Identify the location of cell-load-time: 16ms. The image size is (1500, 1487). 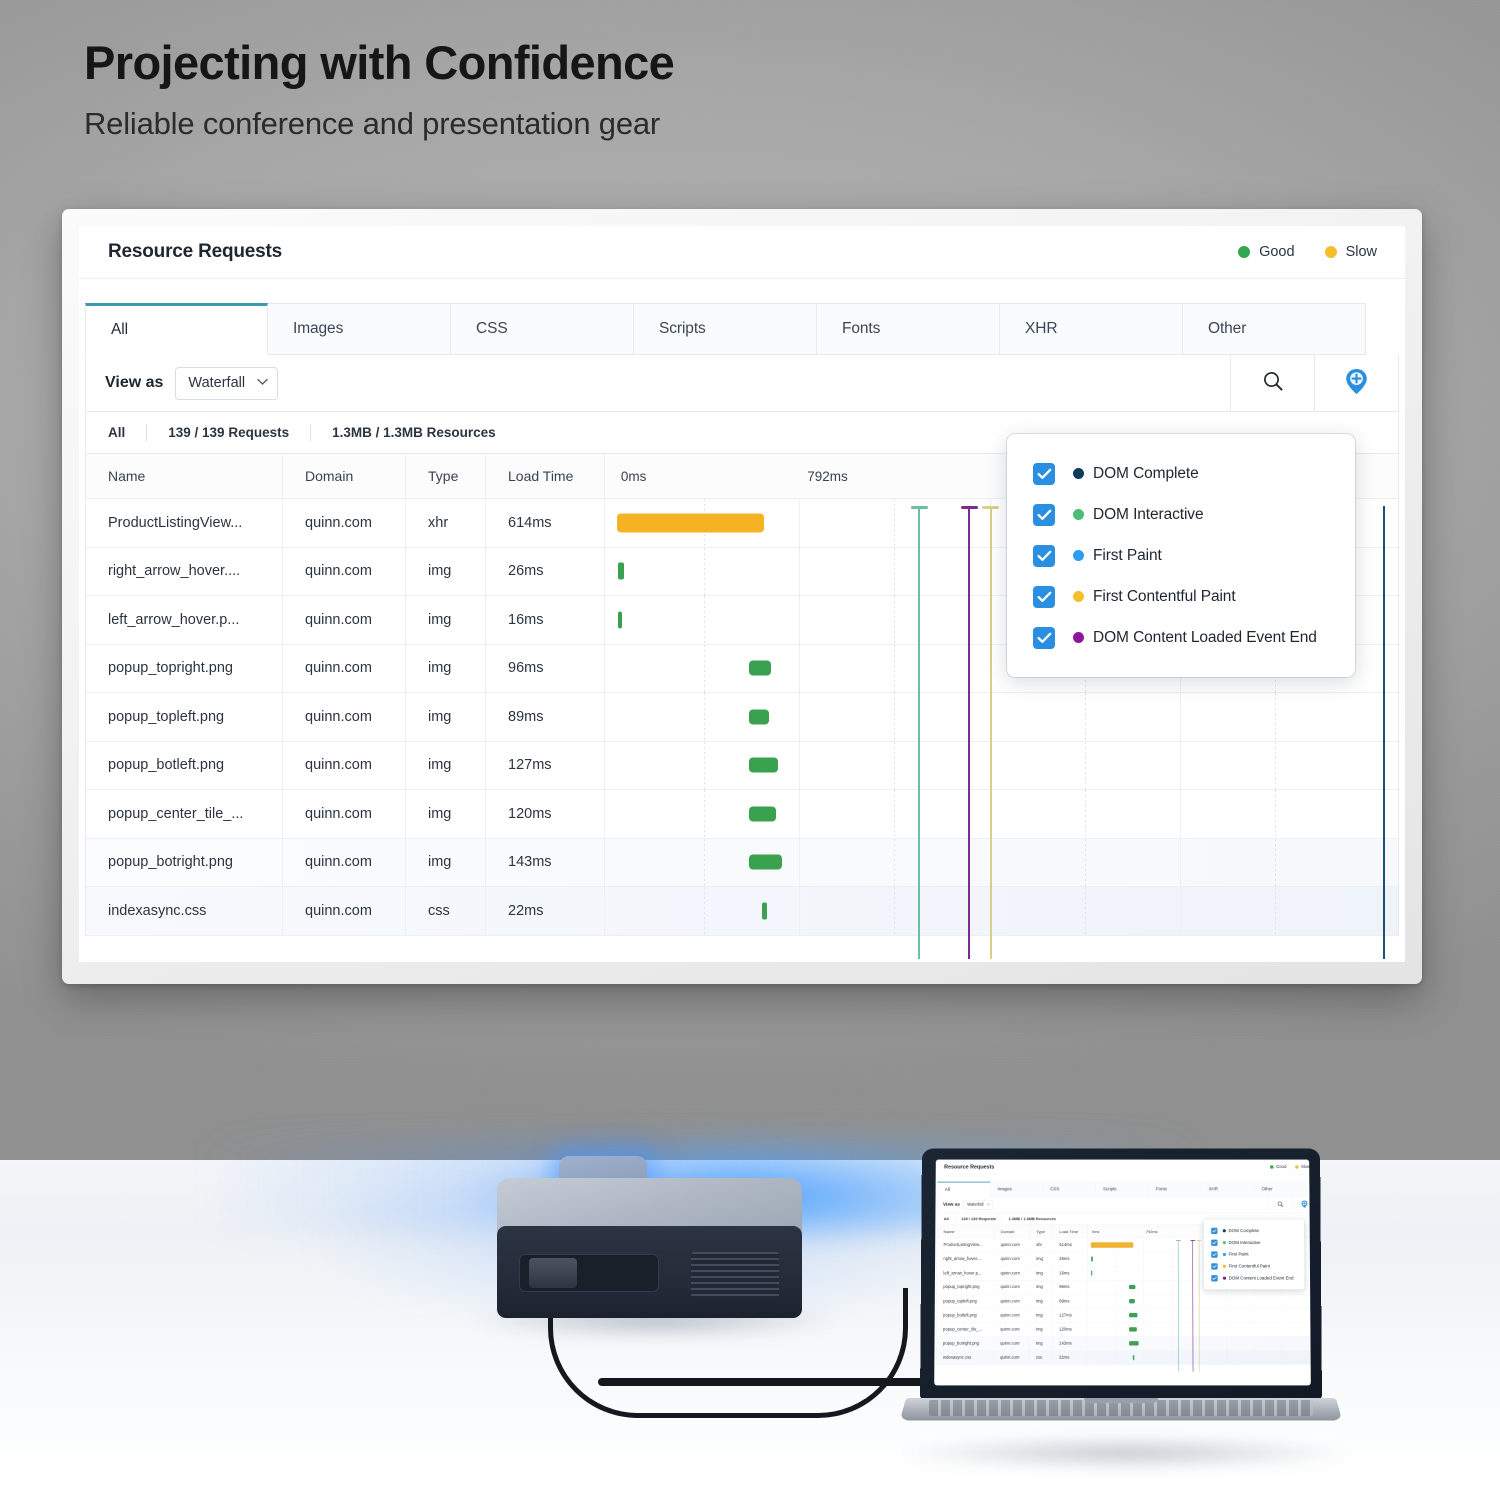
(1070, 1273).